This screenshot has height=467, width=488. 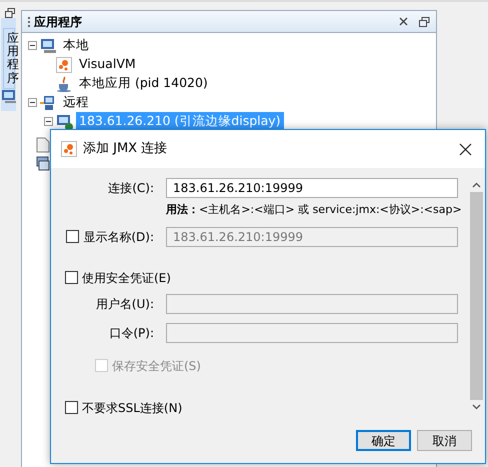 I want to click on input-field: 183.61.26.210:19999, so click(x=312, y=188).